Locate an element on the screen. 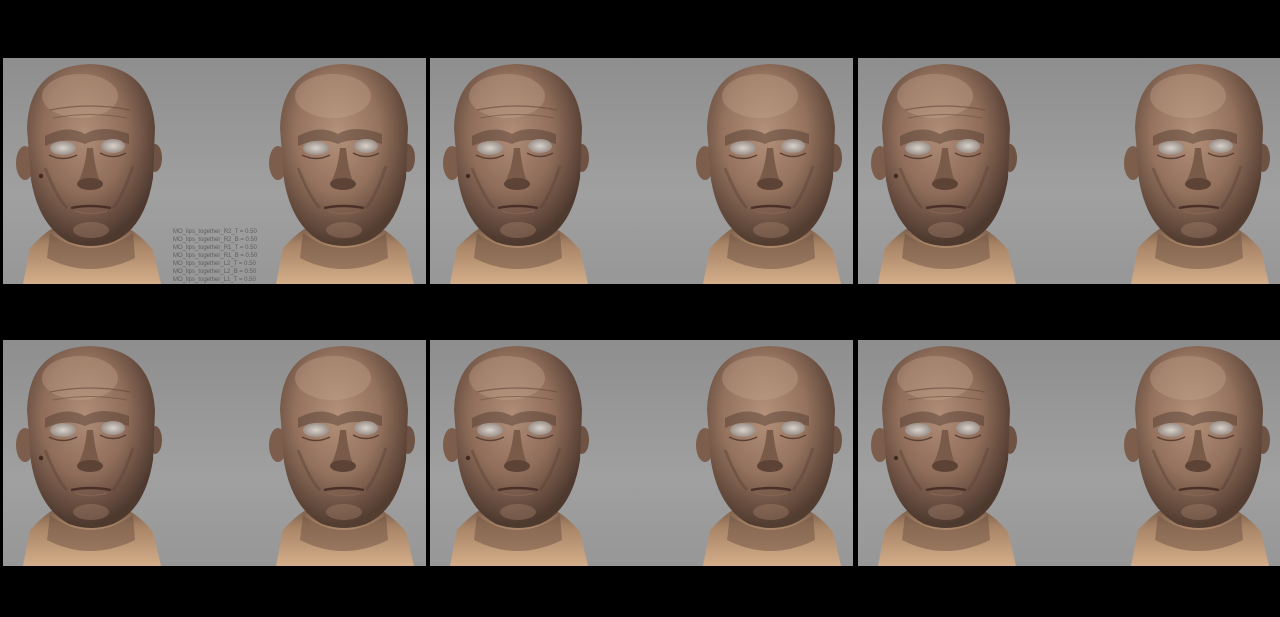 The width and height of the screenshot is (1280, 617). blendshape-value-line: MO_lips_together_R1_T = 0.50 is located at coordinates (215, 248).